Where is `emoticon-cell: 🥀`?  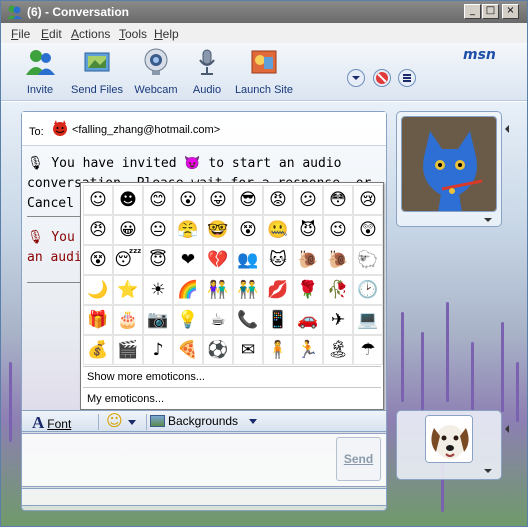
emoticon-cell: 🥀 is located at coordinates (338, 290).